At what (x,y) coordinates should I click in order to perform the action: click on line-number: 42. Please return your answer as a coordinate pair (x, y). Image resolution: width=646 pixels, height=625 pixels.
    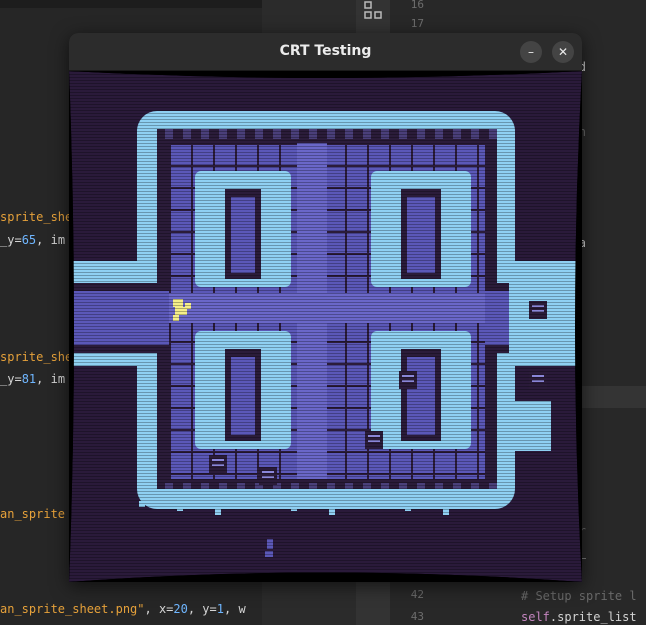
    Looking at the image, I should click on (417, 594).